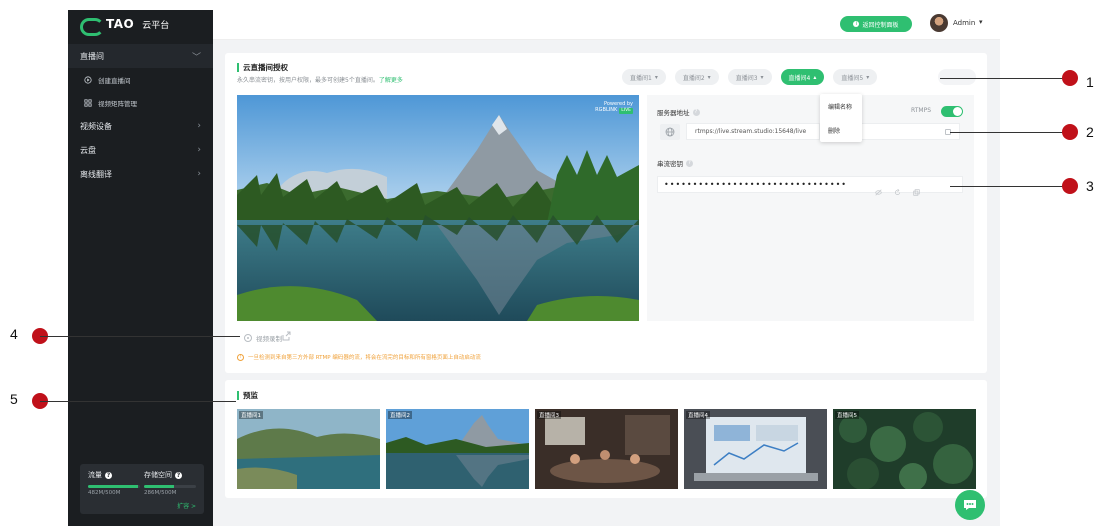  I want to click on tab-room-3: 直播间3 ▾, so click(749, 77).